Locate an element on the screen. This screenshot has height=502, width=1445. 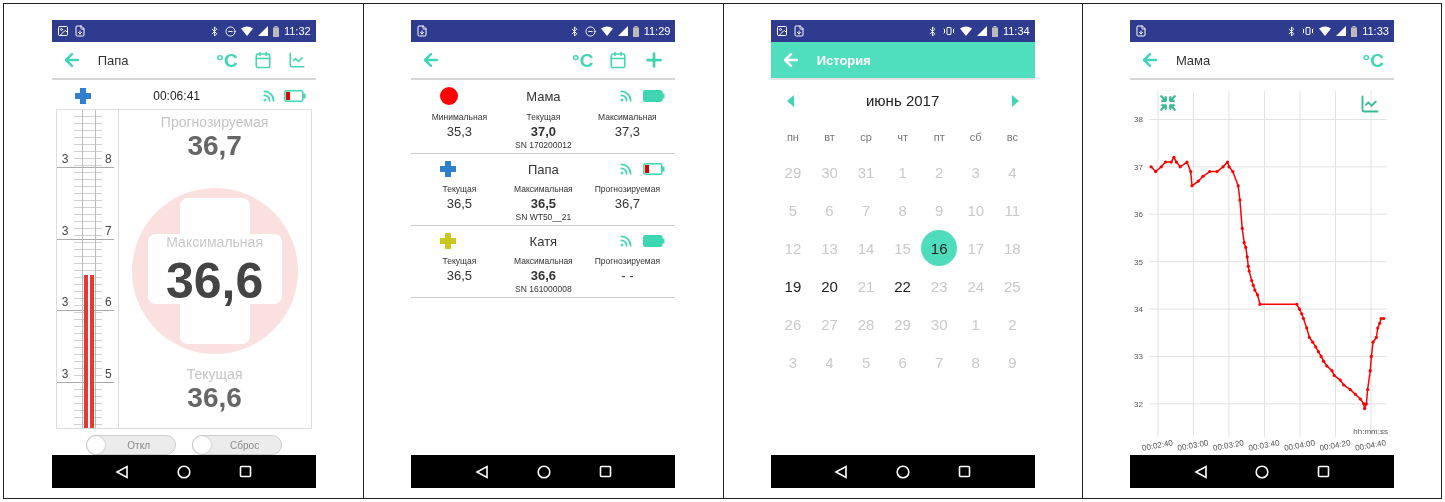
patient-card: Мама Минимальная 35,3 Текущая 37,0 Максимальная 37,3 SN 170200012 is located at coordinates (543, 117).